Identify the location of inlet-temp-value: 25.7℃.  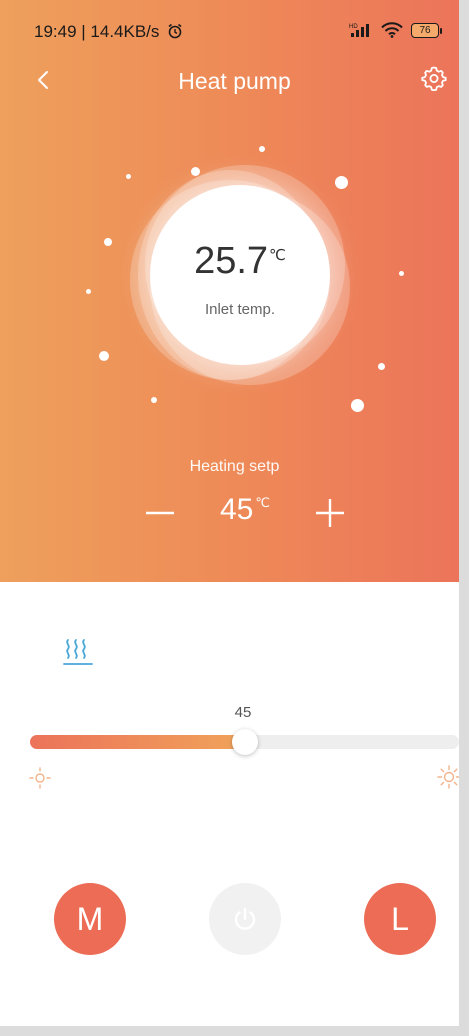
(240, 261).